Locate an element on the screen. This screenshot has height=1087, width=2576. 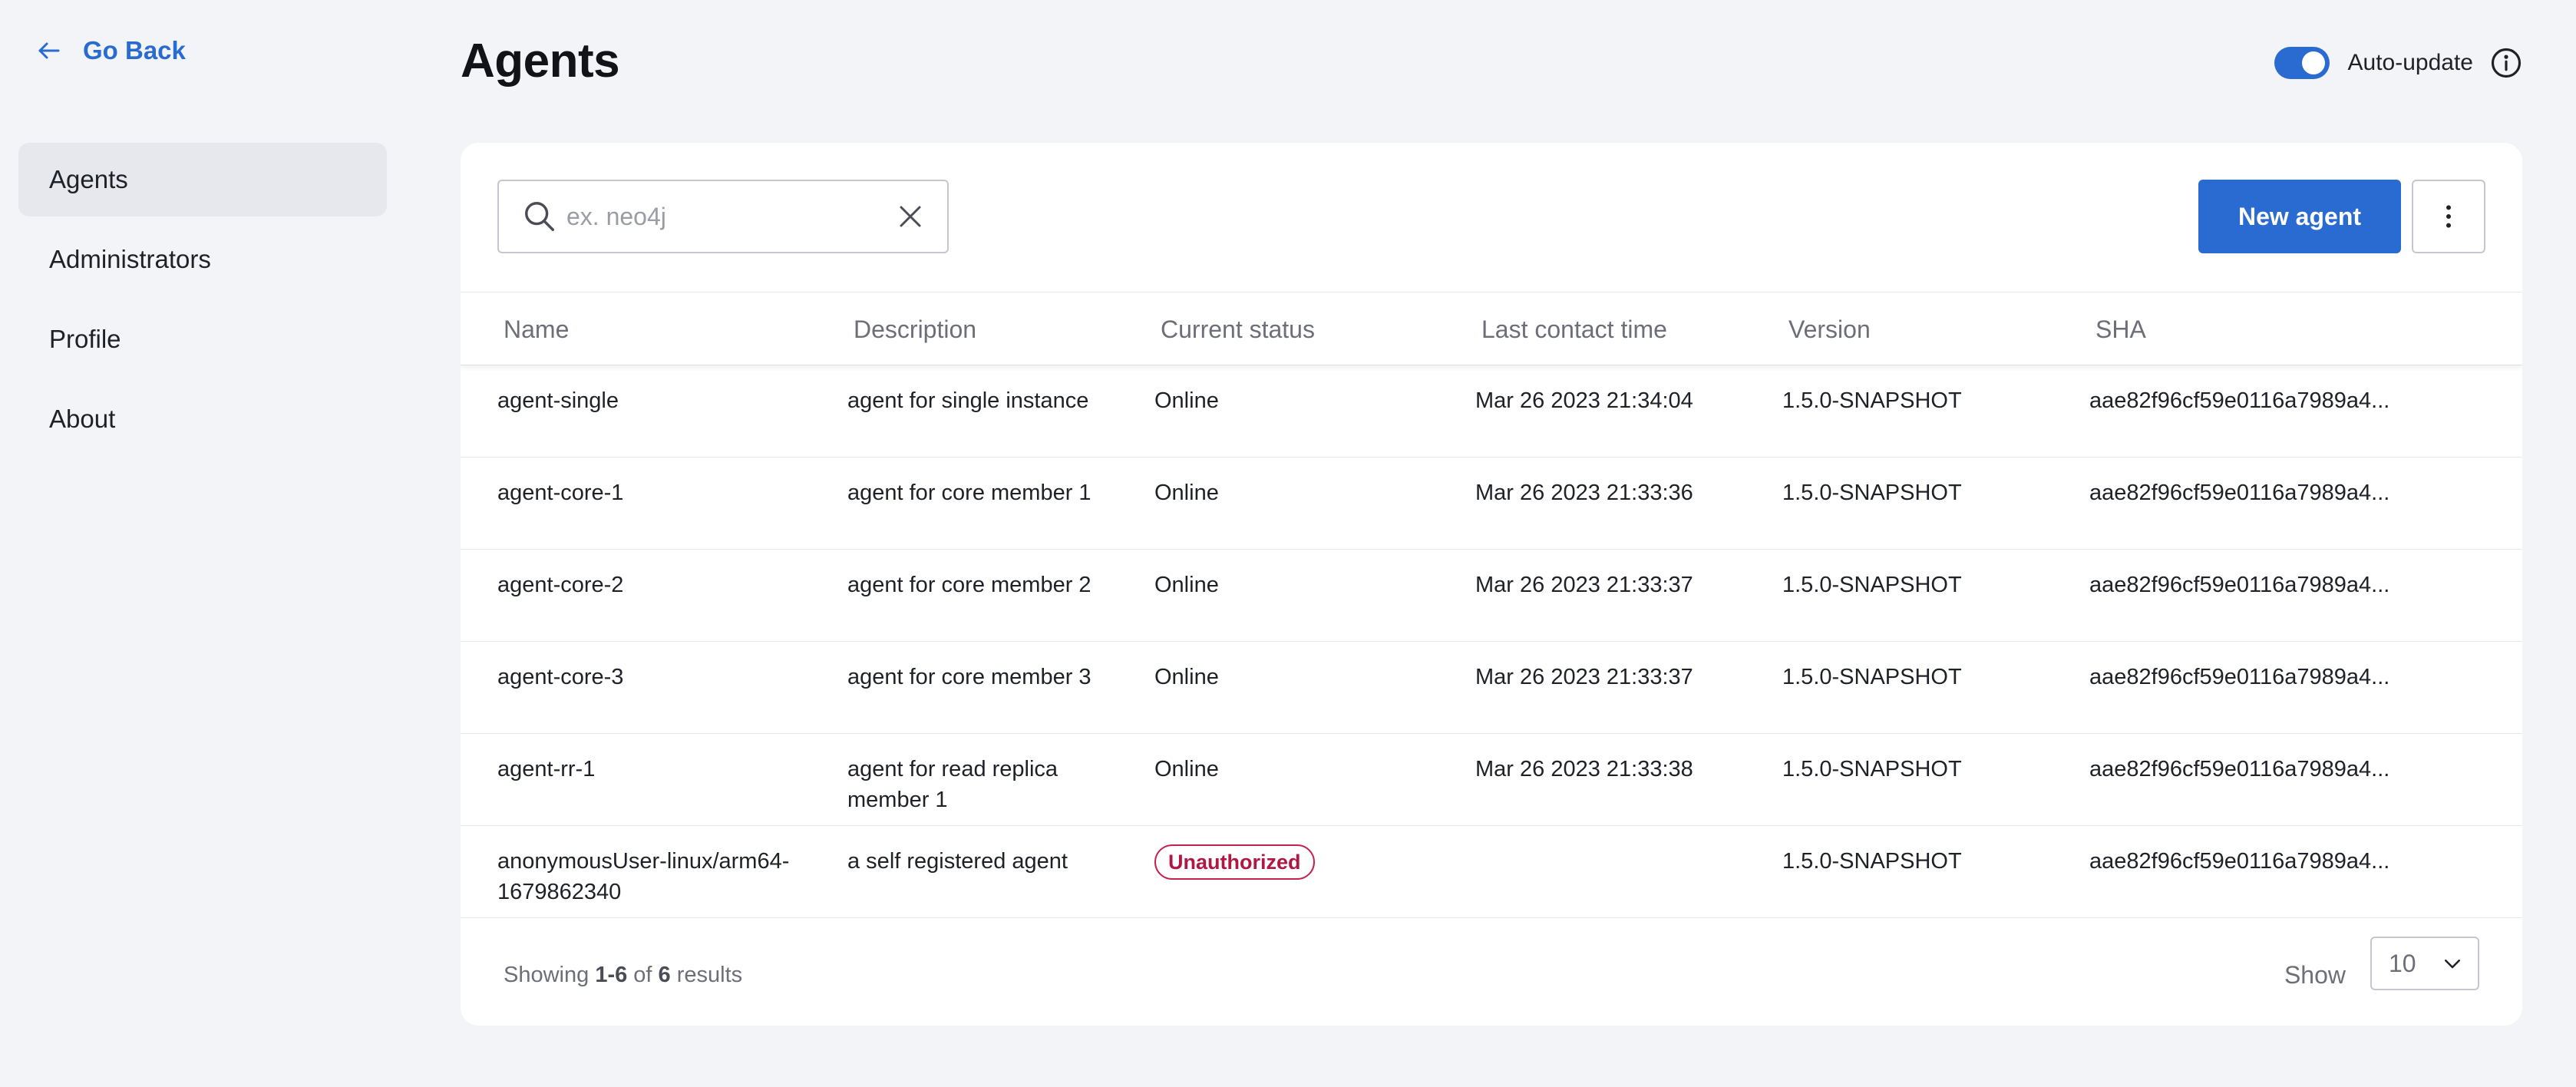
cell-last-contact: Mar 26 2023 21:34:04 is located at coordinates (1584, 400).